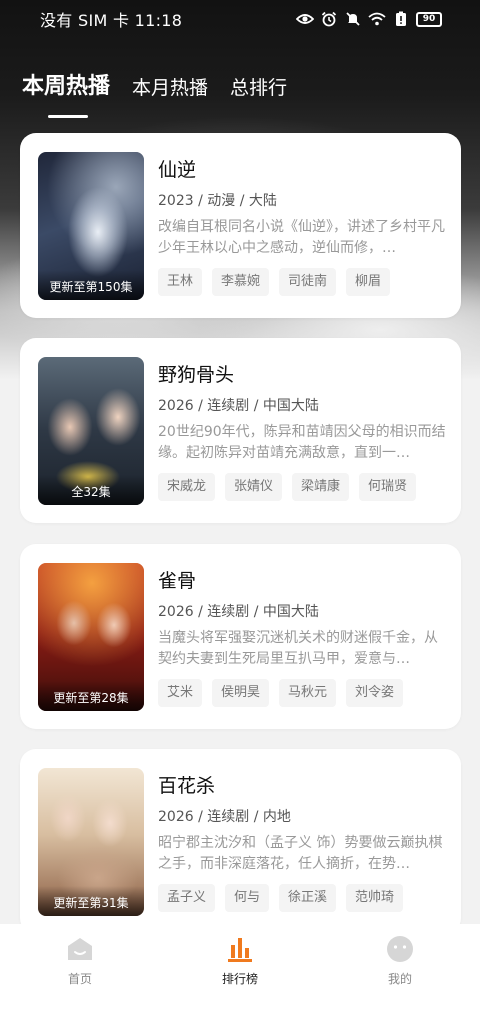  I want to click on wifi-icon, so click(377, 19).